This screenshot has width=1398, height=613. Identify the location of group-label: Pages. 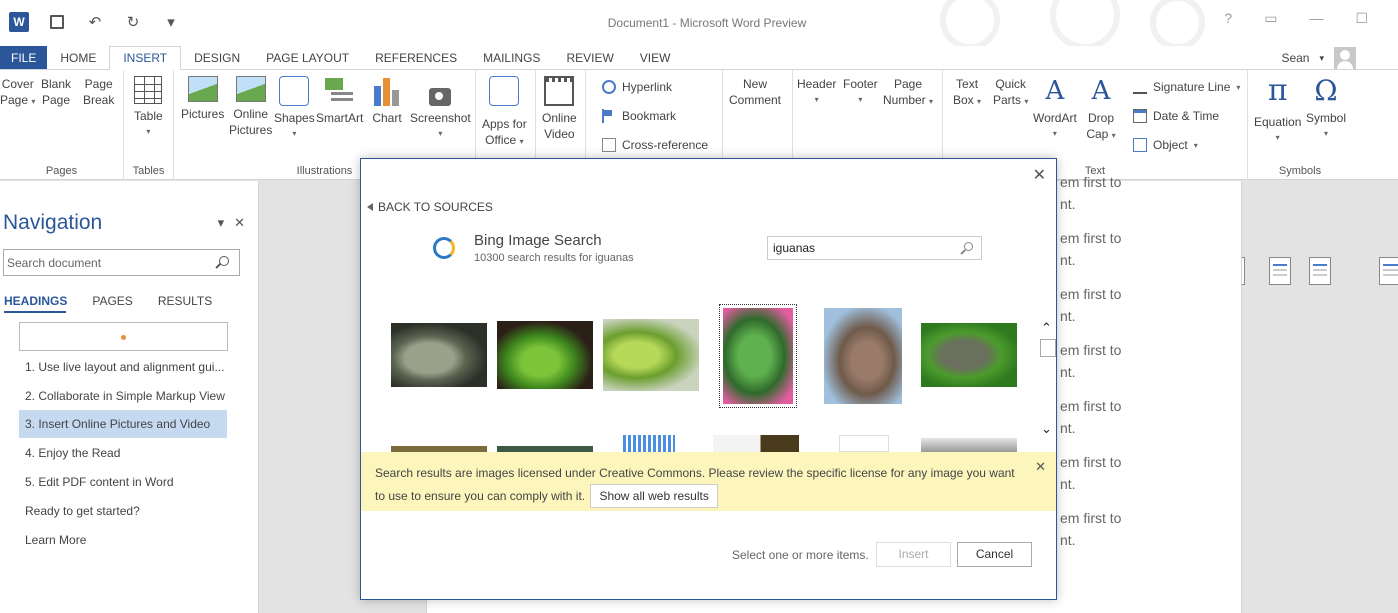
(61, 171).